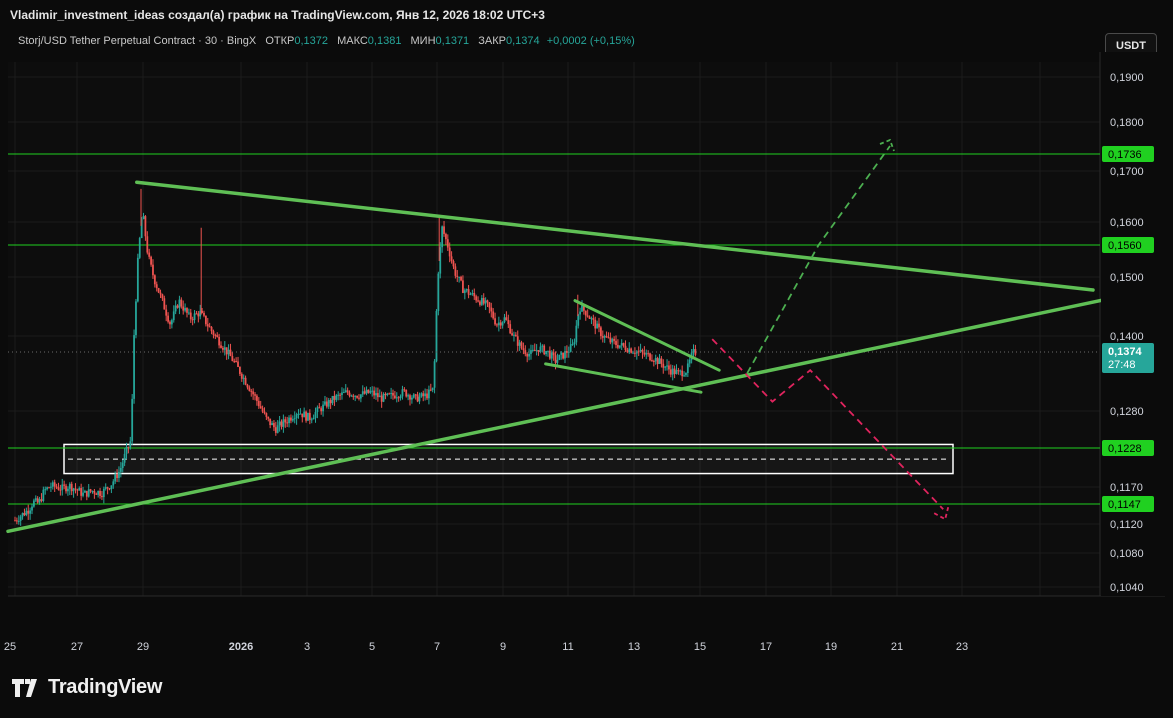 This screenshot has width=1173, height=718. I want to click on tradingview-brand: TradingView, so click(87, 687).